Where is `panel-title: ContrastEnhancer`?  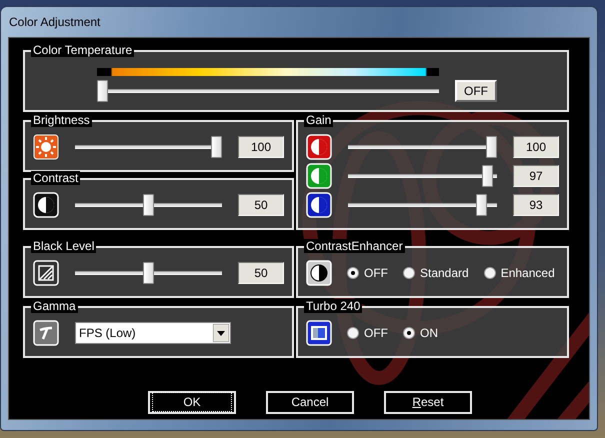
panel-title: ContrastEnhancer is located at coordinates (354, 246).